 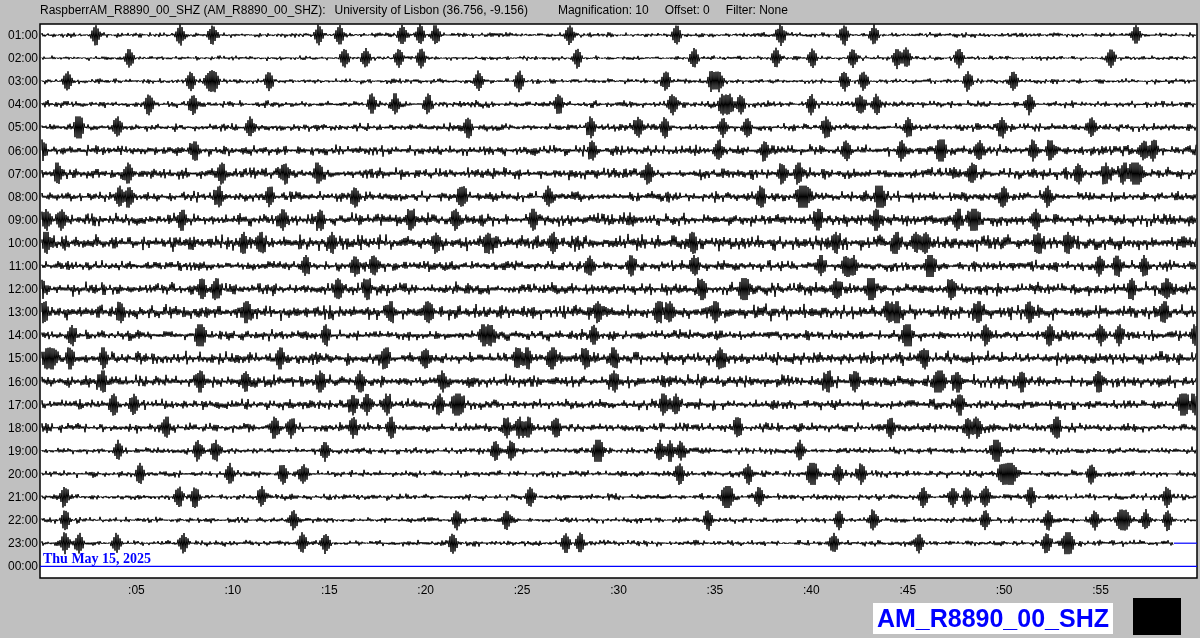 I want to click on hour-label: 15:00, so click(x=22, y=358).